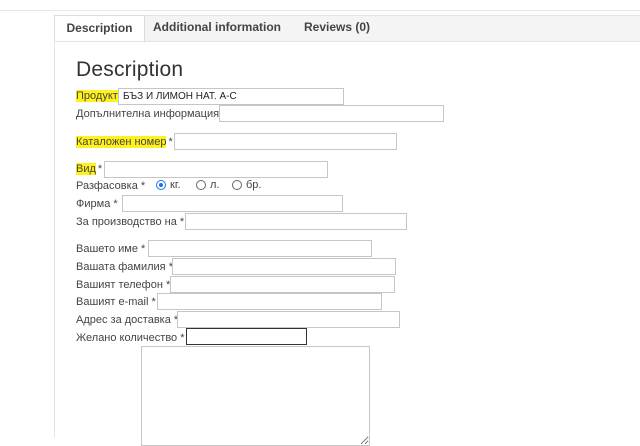 This screenshot has width=640, height=446. I want to click on company-label: Фирма *, so click(97, 204).